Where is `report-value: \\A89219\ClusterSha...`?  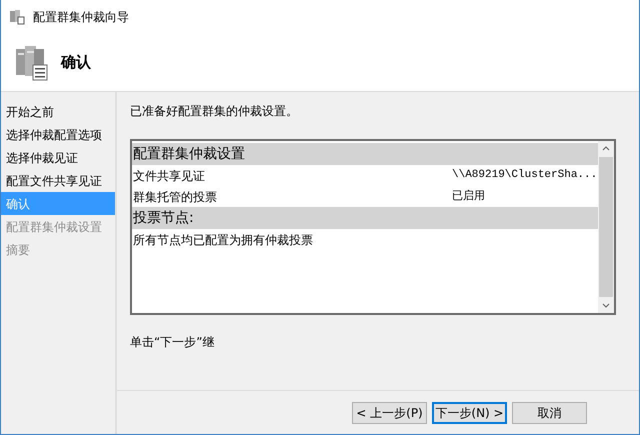
report-value: \\A89219\ClusterSha... is located at coordinates (522, 176).